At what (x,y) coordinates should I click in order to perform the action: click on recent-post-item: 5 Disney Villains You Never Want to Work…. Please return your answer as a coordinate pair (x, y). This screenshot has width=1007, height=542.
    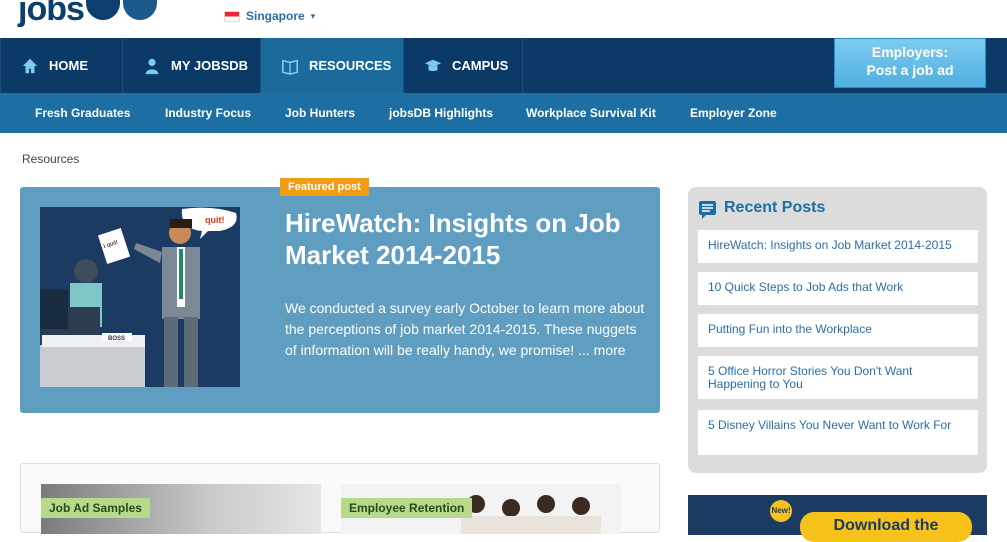
    Looking at the image, I should click on (838, 432).